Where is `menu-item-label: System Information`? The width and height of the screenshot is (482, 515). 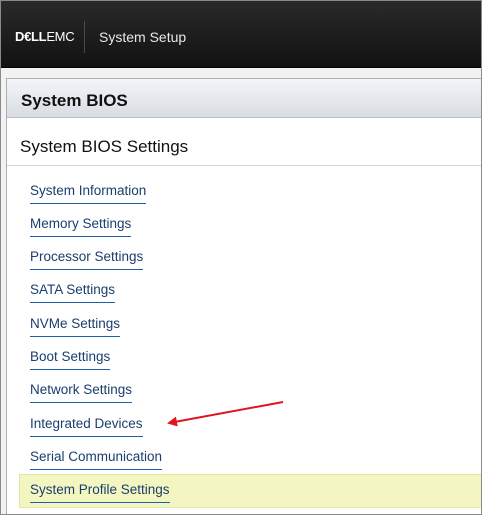 menu-item-label: System Information is located at coordinates (88, 193).